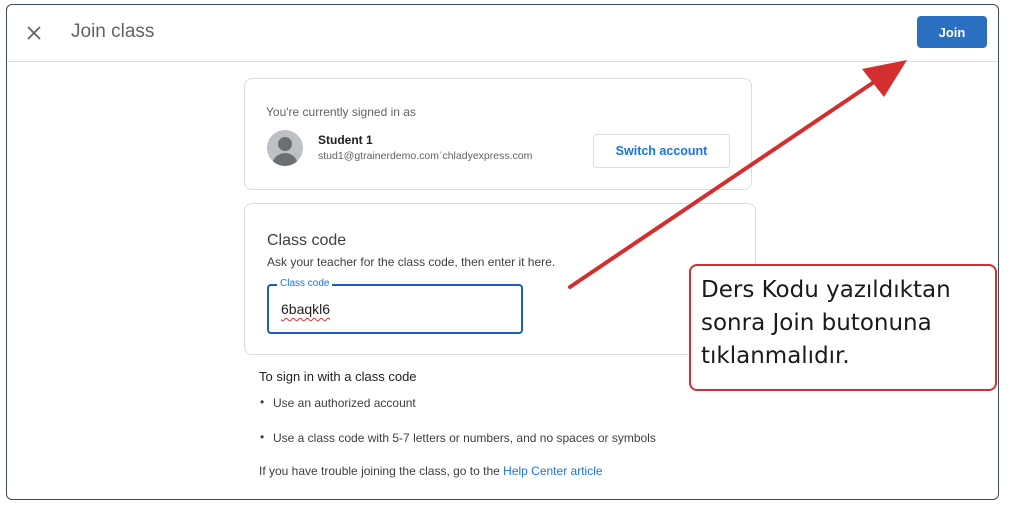  What do you see at coordinates (509, 402) in the screenshot?
I see `instruction-item: • Use an authorized account` at bounding box center [509, 402].